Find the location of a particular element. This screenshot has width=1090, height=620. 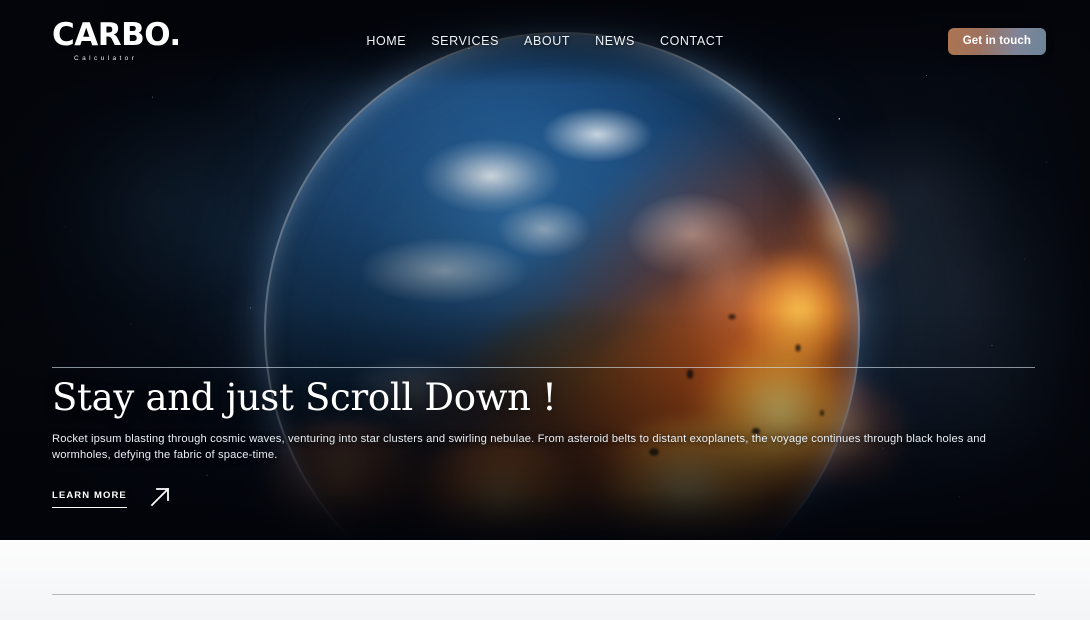

logo-wordmark: CARBO. is located at coordinates (116, 34).